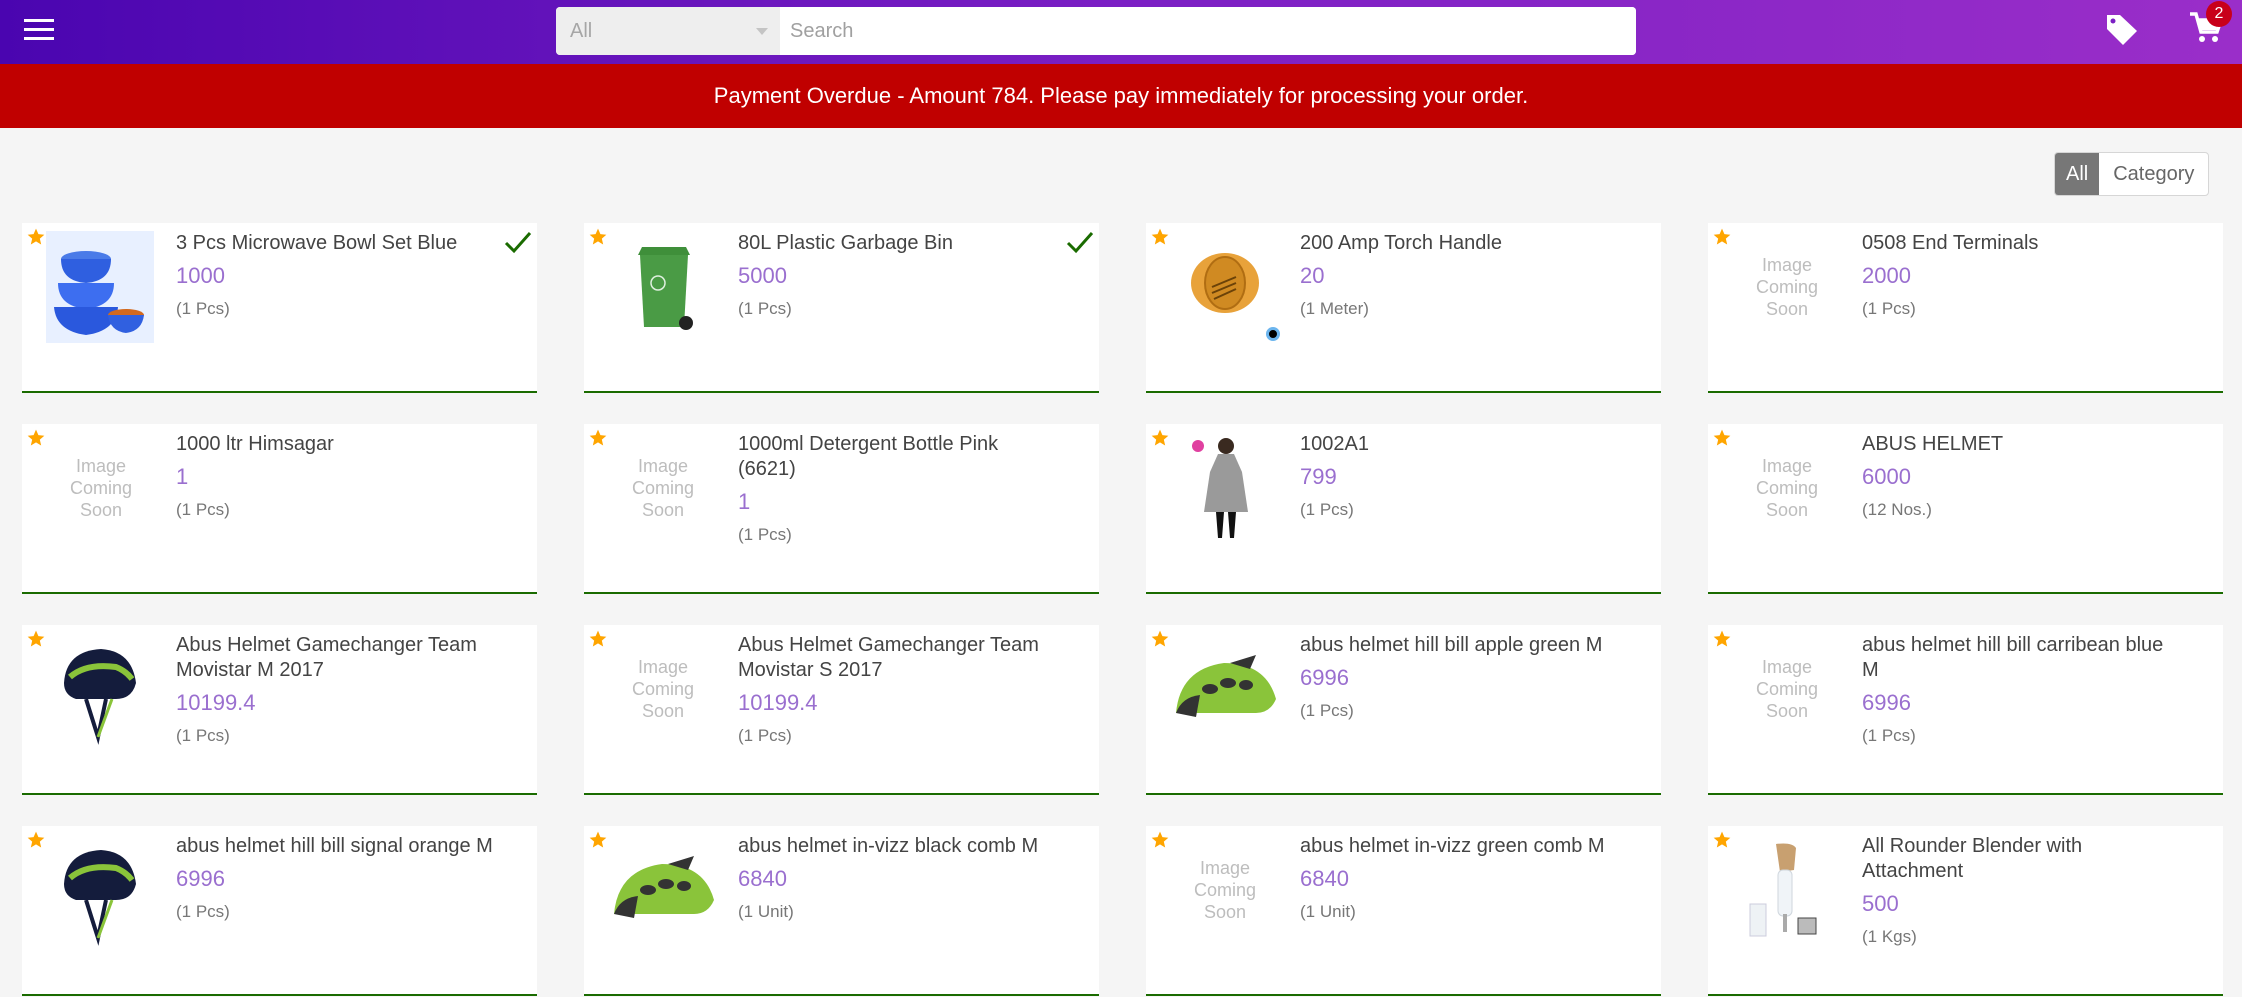 The height and width of the screenshot is (997, 2242). Describe the element at coordinates (1460, 476) in the screenshot. I see `product-info: 1002A1 799 (1 Pcs)` at that location.